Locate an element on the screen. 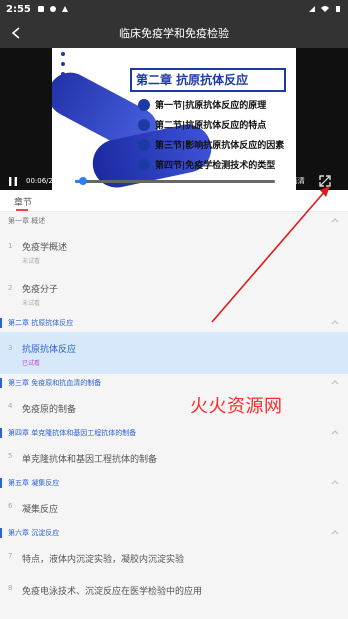  pause-icon is located at coordinates (13, 181).